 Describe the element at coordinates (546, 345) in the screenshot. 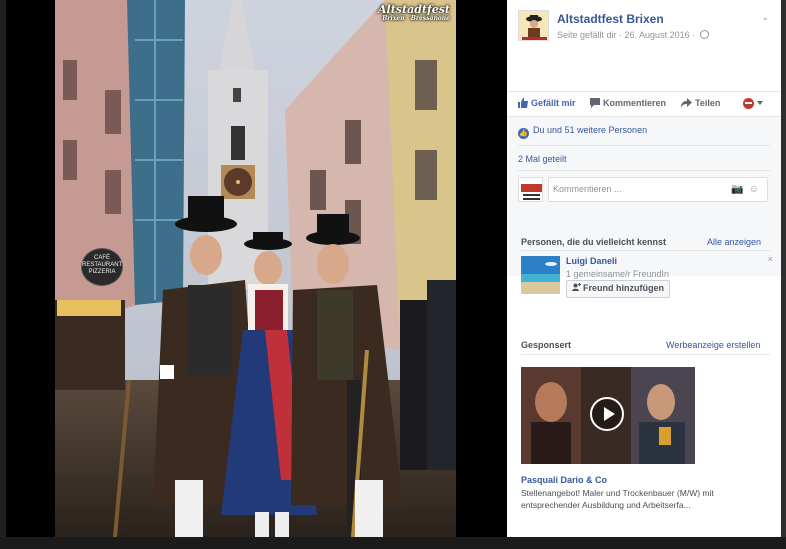

I see `sponsored-title: Gesponsert` at that location.